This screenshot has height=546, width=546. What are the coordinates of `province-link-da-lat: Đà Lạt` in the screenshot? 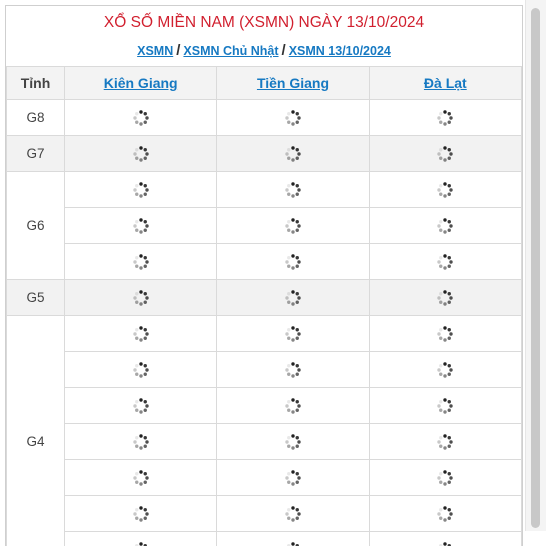 It's located at (445, 83).